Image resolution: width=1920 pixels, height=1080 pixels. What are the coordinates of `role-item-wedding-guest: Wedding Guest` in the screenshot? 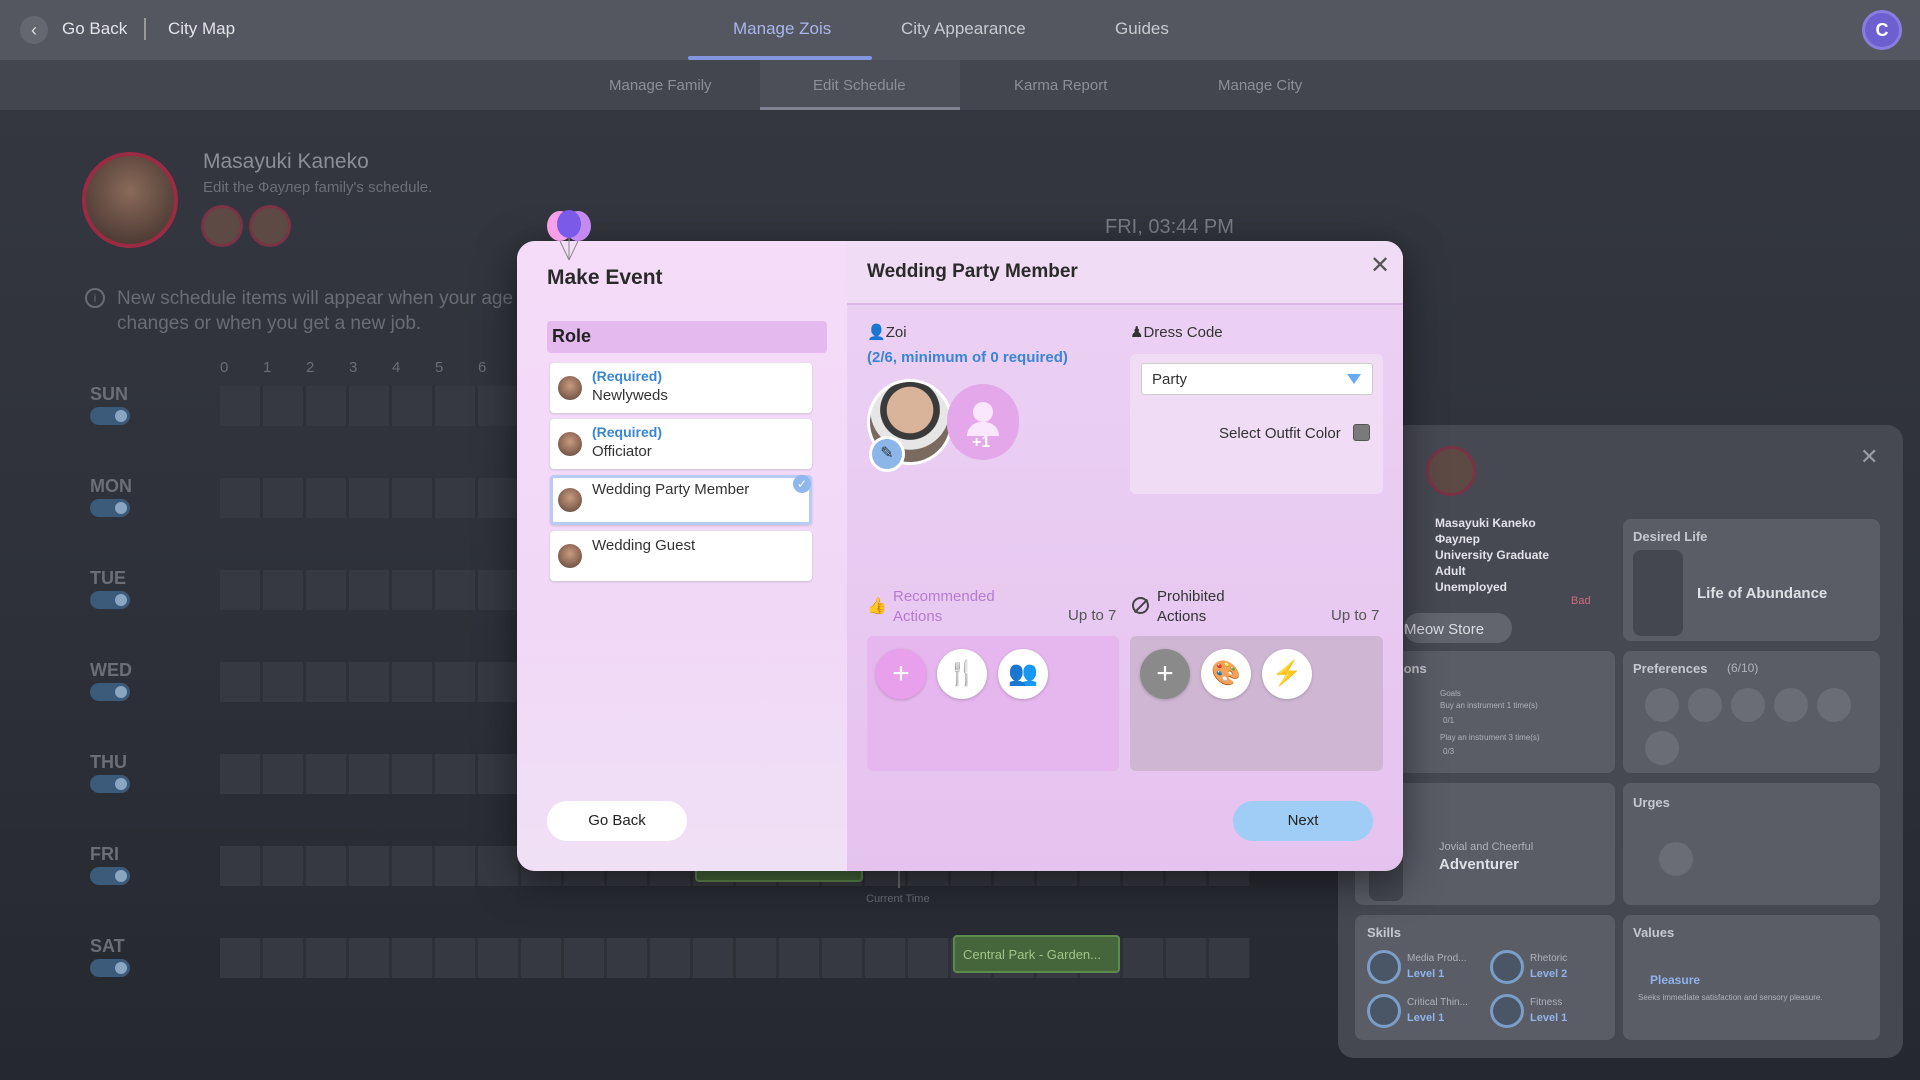 It's located at (681, 556).